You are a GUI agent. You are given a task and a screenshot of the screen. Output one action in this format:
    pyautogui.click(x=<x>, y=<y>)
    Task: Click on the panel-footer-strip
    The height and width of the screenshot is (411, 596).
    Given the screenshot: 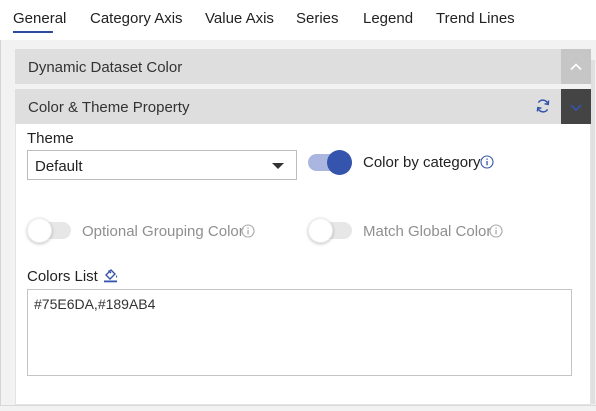 What is the action you would take?
    pyautogui.click(x=298, y=408)
    